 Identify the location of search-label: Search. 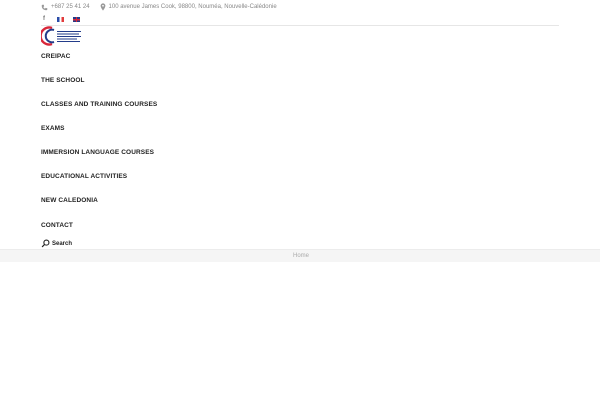
(62, 243).